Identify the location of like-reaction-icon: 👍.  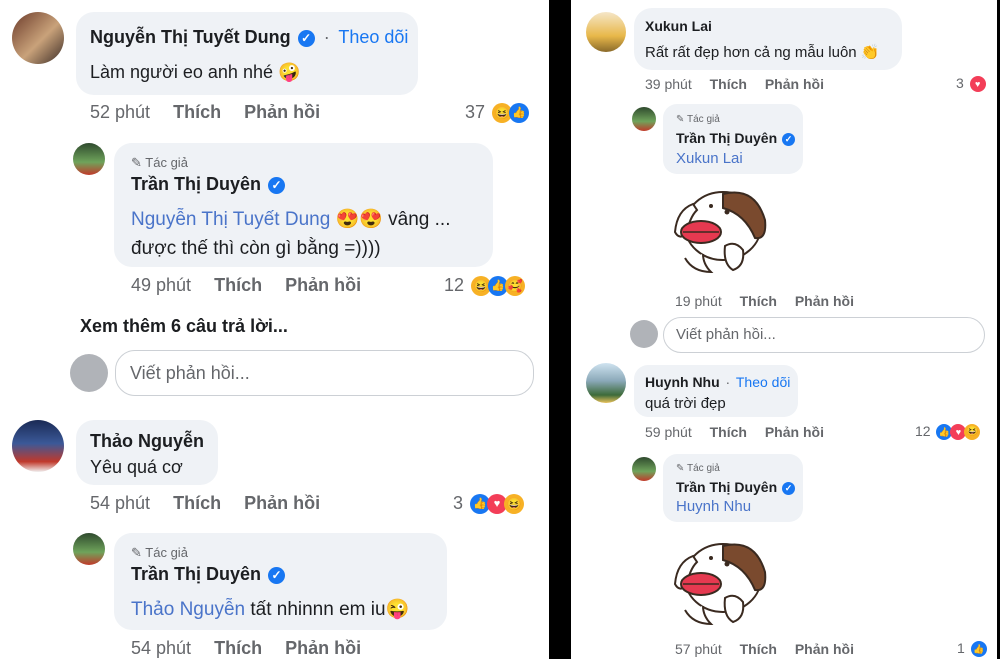
(978, 649).